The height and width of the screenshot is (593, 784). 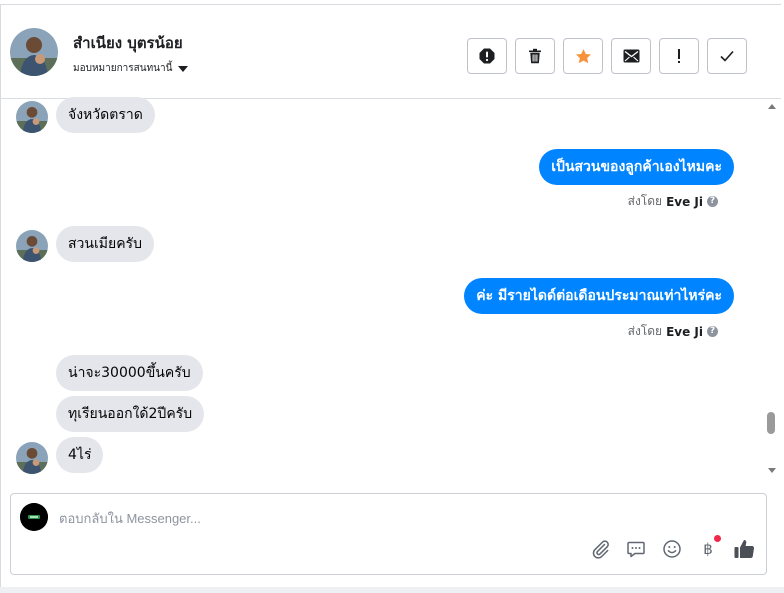 What do you see at coordinates (34, 52) in the screenshot?
I see `contact-avatar` at bounding box center [34, 52].